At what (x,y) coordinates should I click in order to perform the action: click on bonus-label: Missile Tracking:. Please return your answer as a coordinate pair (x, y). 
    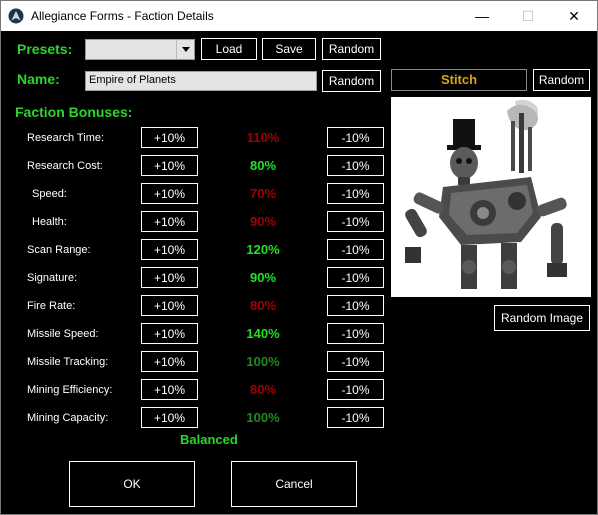
    Looking at the image, I should click on (68, 362).